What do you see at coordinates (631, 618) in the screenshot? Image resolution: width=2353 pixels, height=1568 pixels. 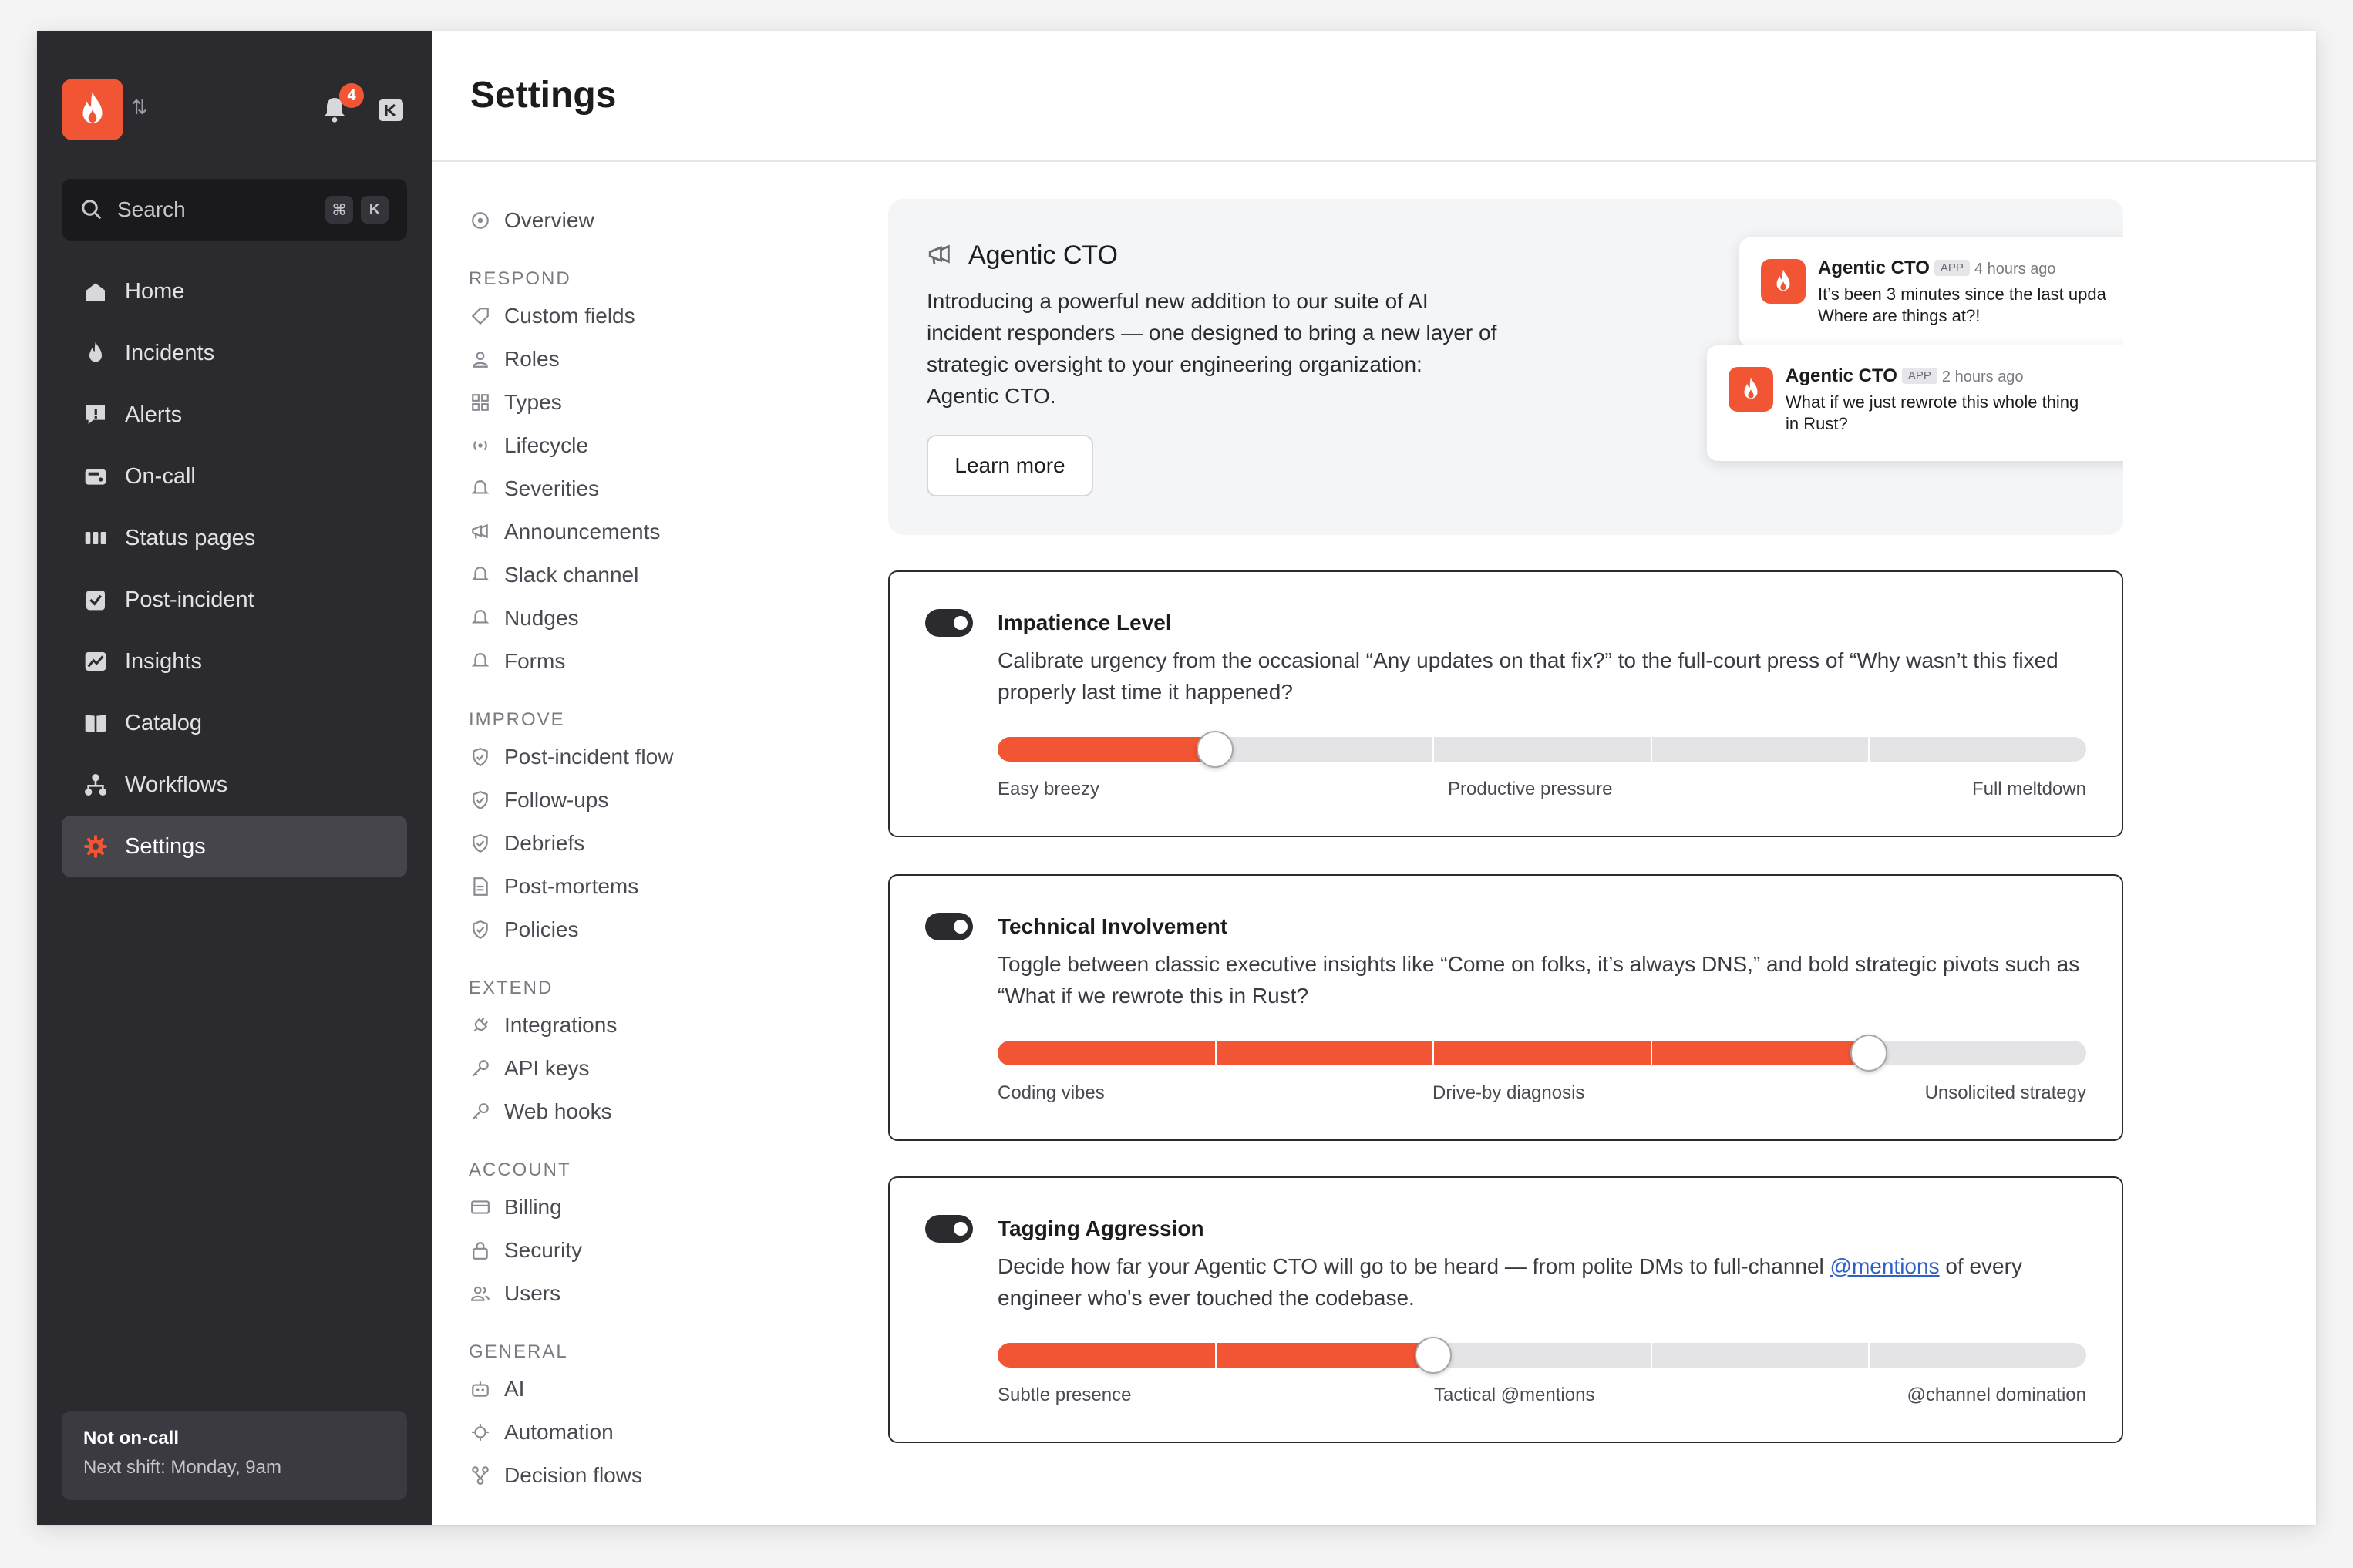 I see `settings-item-nudges: Nudges` at bounding box center [631, 618].